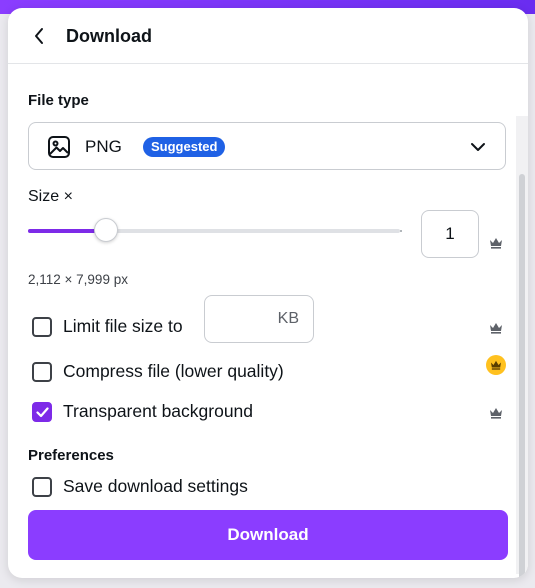  I want to click on compress-file-checkbox, so click(42, 372).